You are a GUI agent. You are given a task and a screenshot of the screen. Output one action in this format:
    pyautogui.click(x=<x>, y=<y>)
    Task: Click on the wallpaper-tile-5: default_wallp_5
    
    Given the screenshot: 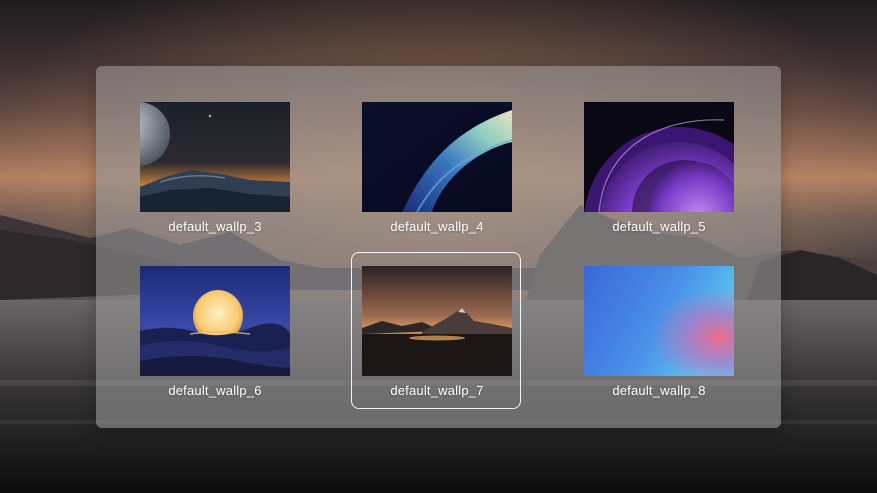 What is the action you would take?
    pyautogui.click(x=658, y=166)
    